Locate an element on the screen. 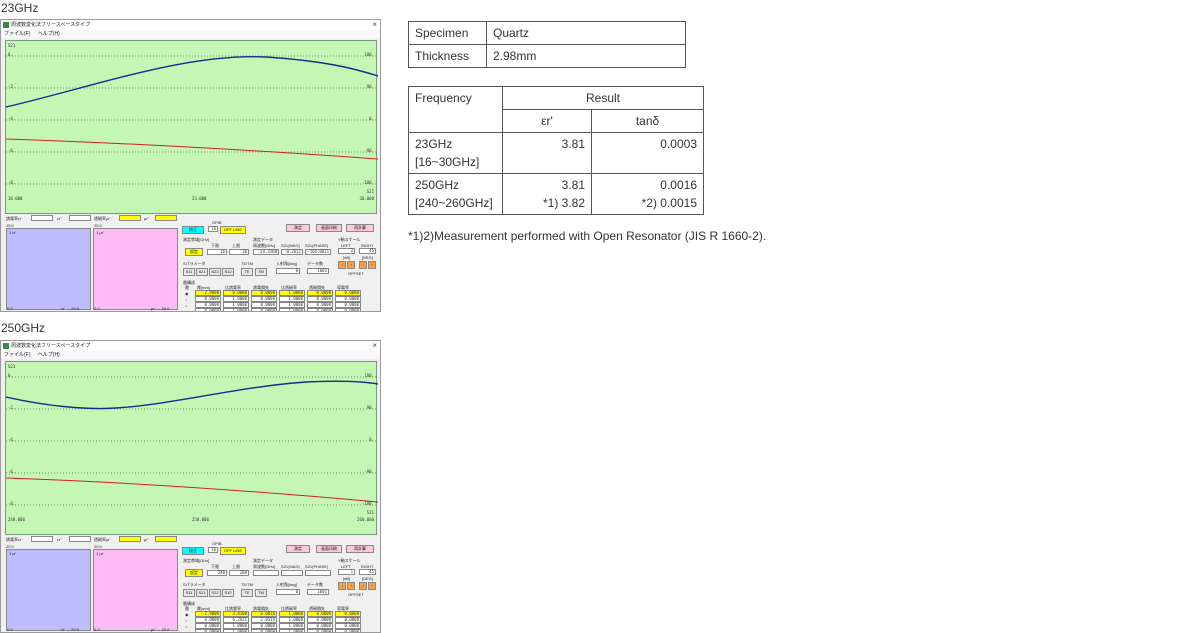 Image resolution: width=1188 pixels, height=633 pixels. lower-field: 16 is located at coordinates (217, 252).